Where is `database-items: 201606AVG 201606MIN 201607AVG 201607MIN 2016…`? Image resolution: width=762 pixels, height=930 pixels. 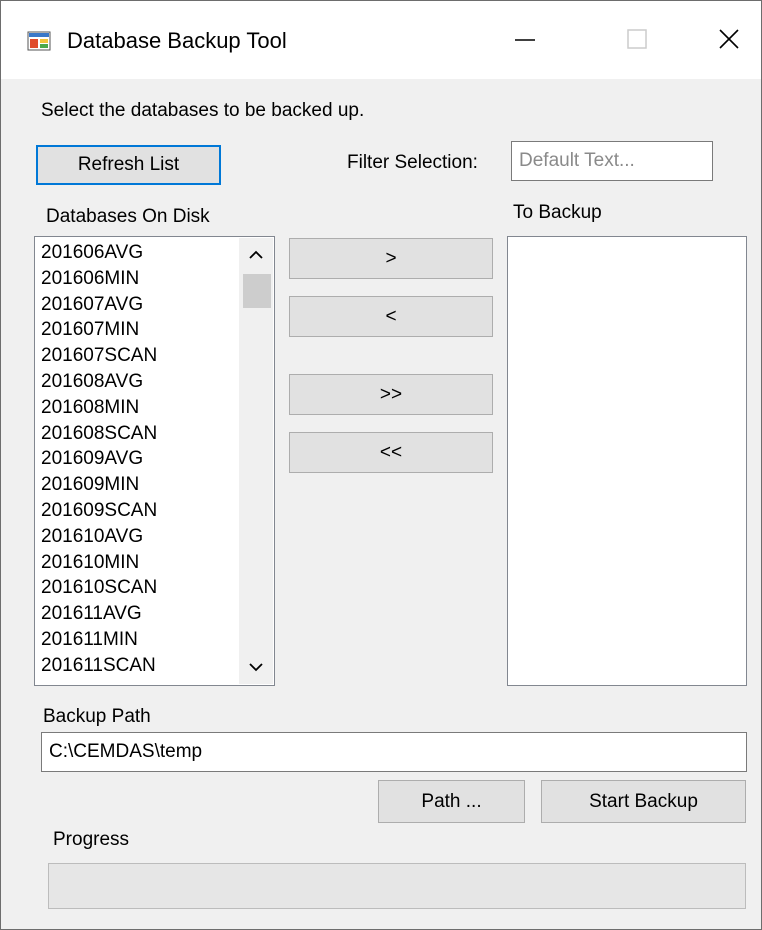 database-items: 201606AVG 201606MIN 201607AVG 201607MIN 2016… is located at coordinates (99, 459).